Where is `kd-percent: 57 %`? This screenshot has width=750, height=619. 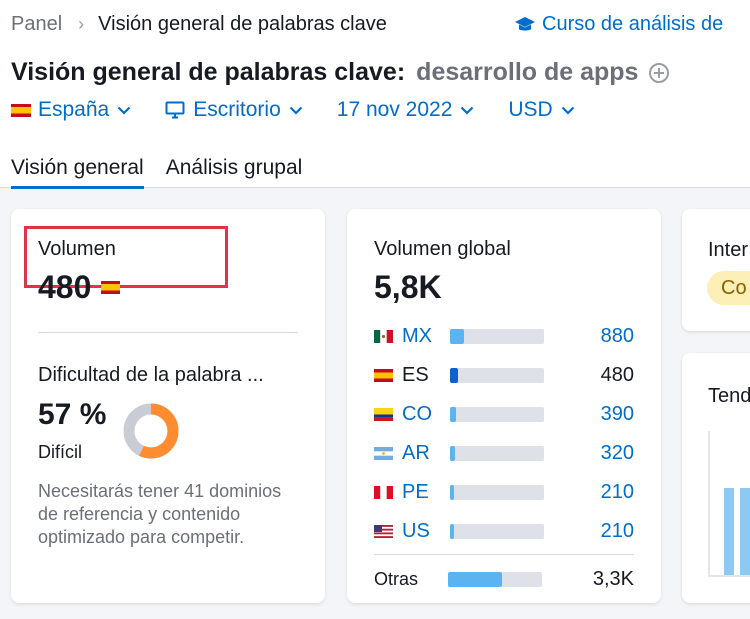
kd-percent: 57 % is located at coordinates (72, 414).